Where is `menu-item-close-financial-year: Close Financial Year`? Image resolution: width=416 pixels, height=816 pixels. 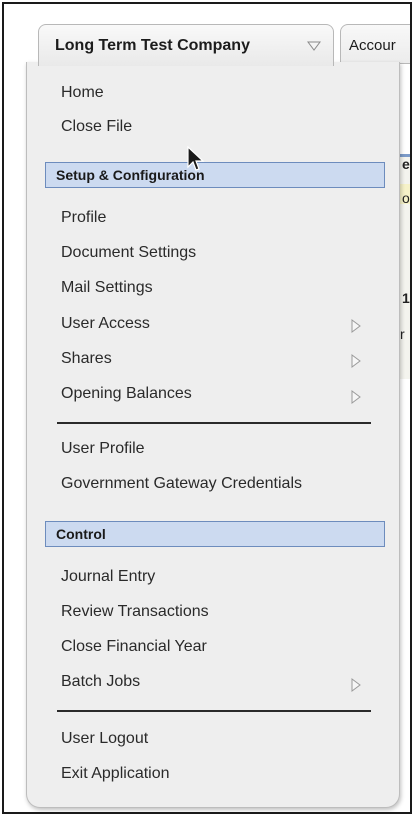 menu-item-close-financial-year: Close Financial Year is located at coordinates (134, 647).